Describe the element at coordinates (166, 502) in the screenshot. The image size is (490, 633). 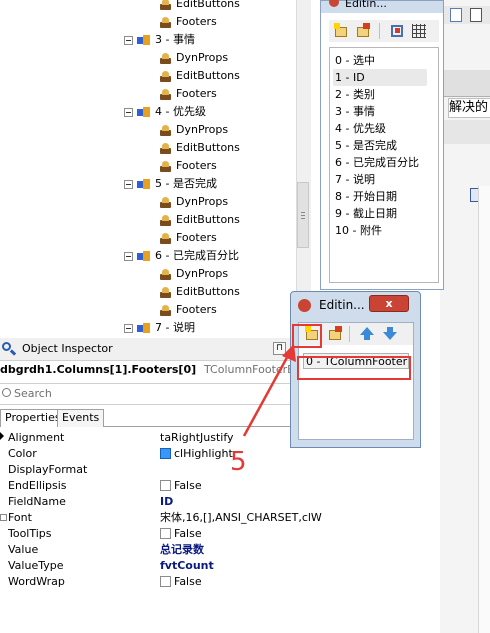
I see `property-value-cell: ID` at that location.